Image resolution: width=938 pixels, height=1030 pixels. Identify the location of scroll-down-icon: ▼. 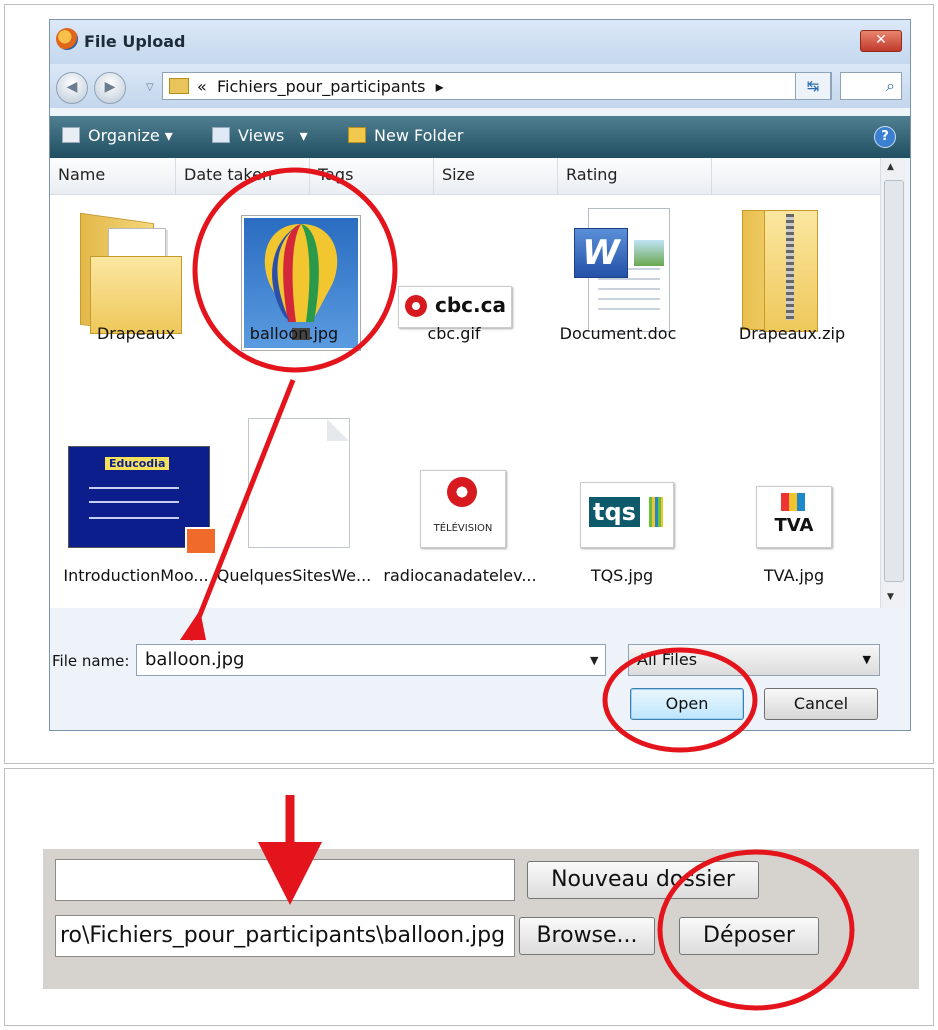
(890, 597).